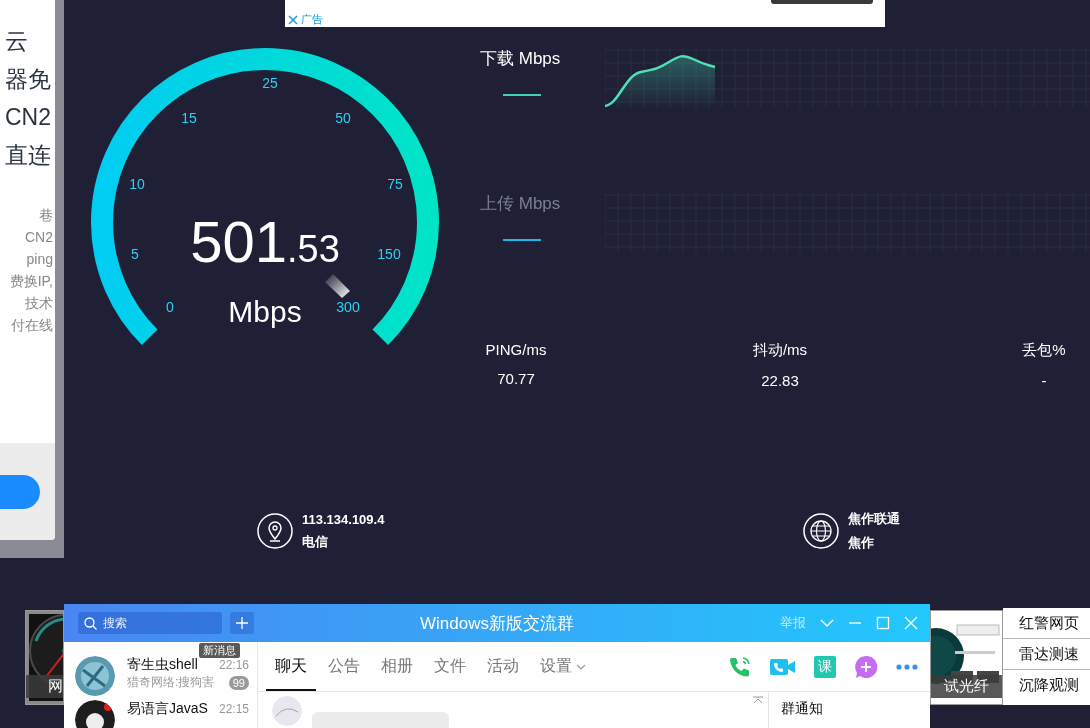 This screenshot has height=728, width=1090. Describe the element at coordinates (521, 59) in the screenshot. I see `graph-label: 下载 Mbps` at that location.